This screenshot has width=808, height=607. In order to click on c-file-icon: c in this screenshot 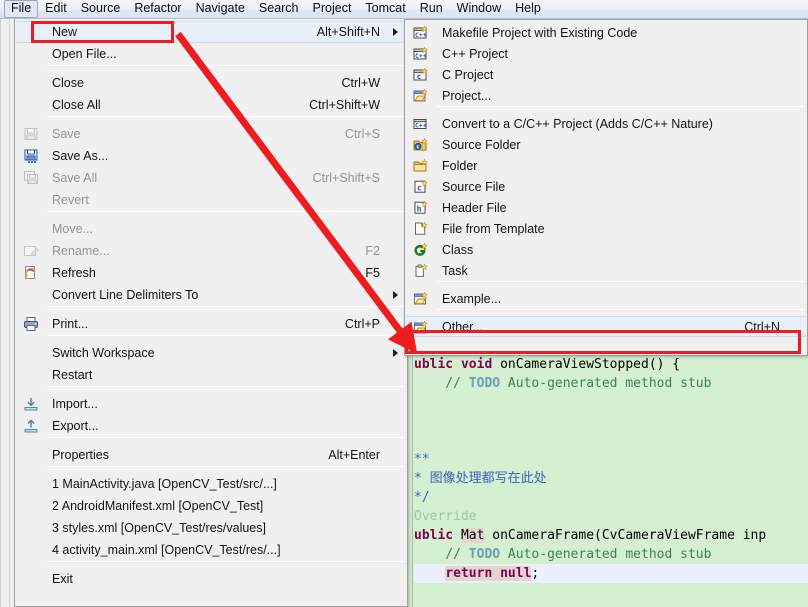, I will do `click(421, 187)`.